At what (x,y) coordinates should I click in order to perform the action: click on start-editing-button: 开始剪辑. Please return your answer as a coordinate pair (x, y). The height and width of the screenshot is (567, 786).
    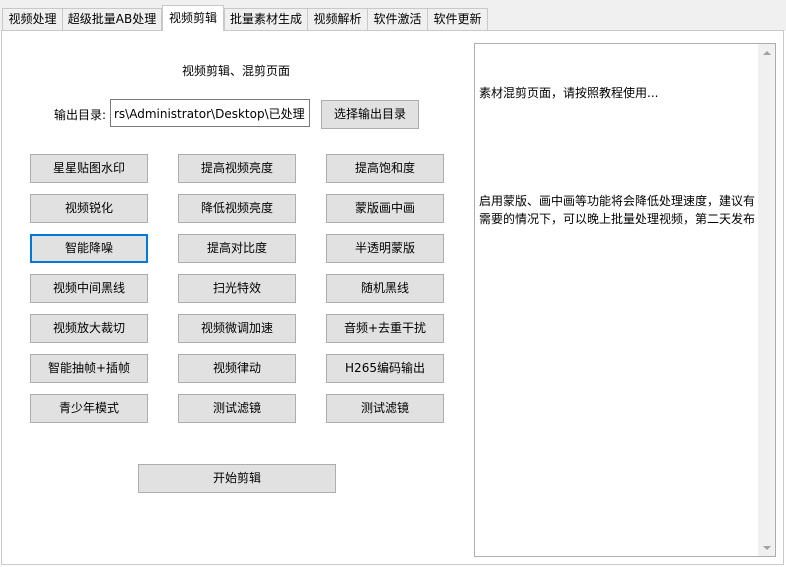
    Looking at the image, I should click on (237, 478).